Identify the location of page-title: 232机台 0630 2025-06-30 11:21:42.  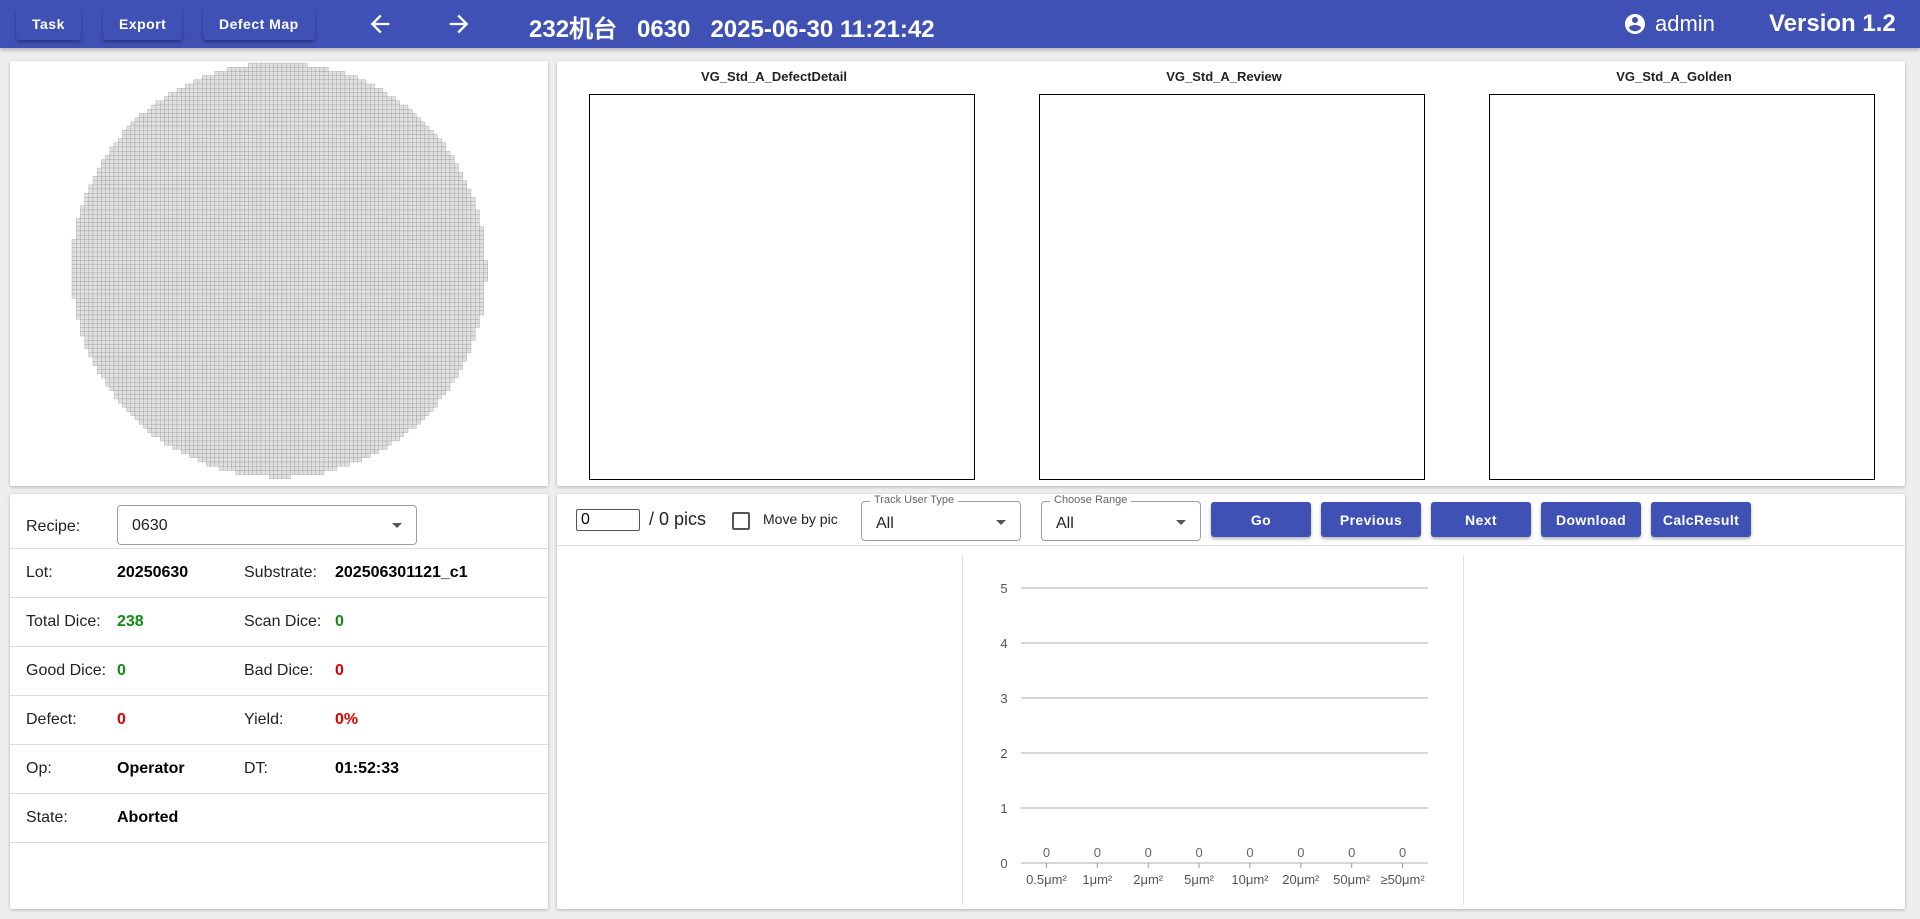
(732, 29).